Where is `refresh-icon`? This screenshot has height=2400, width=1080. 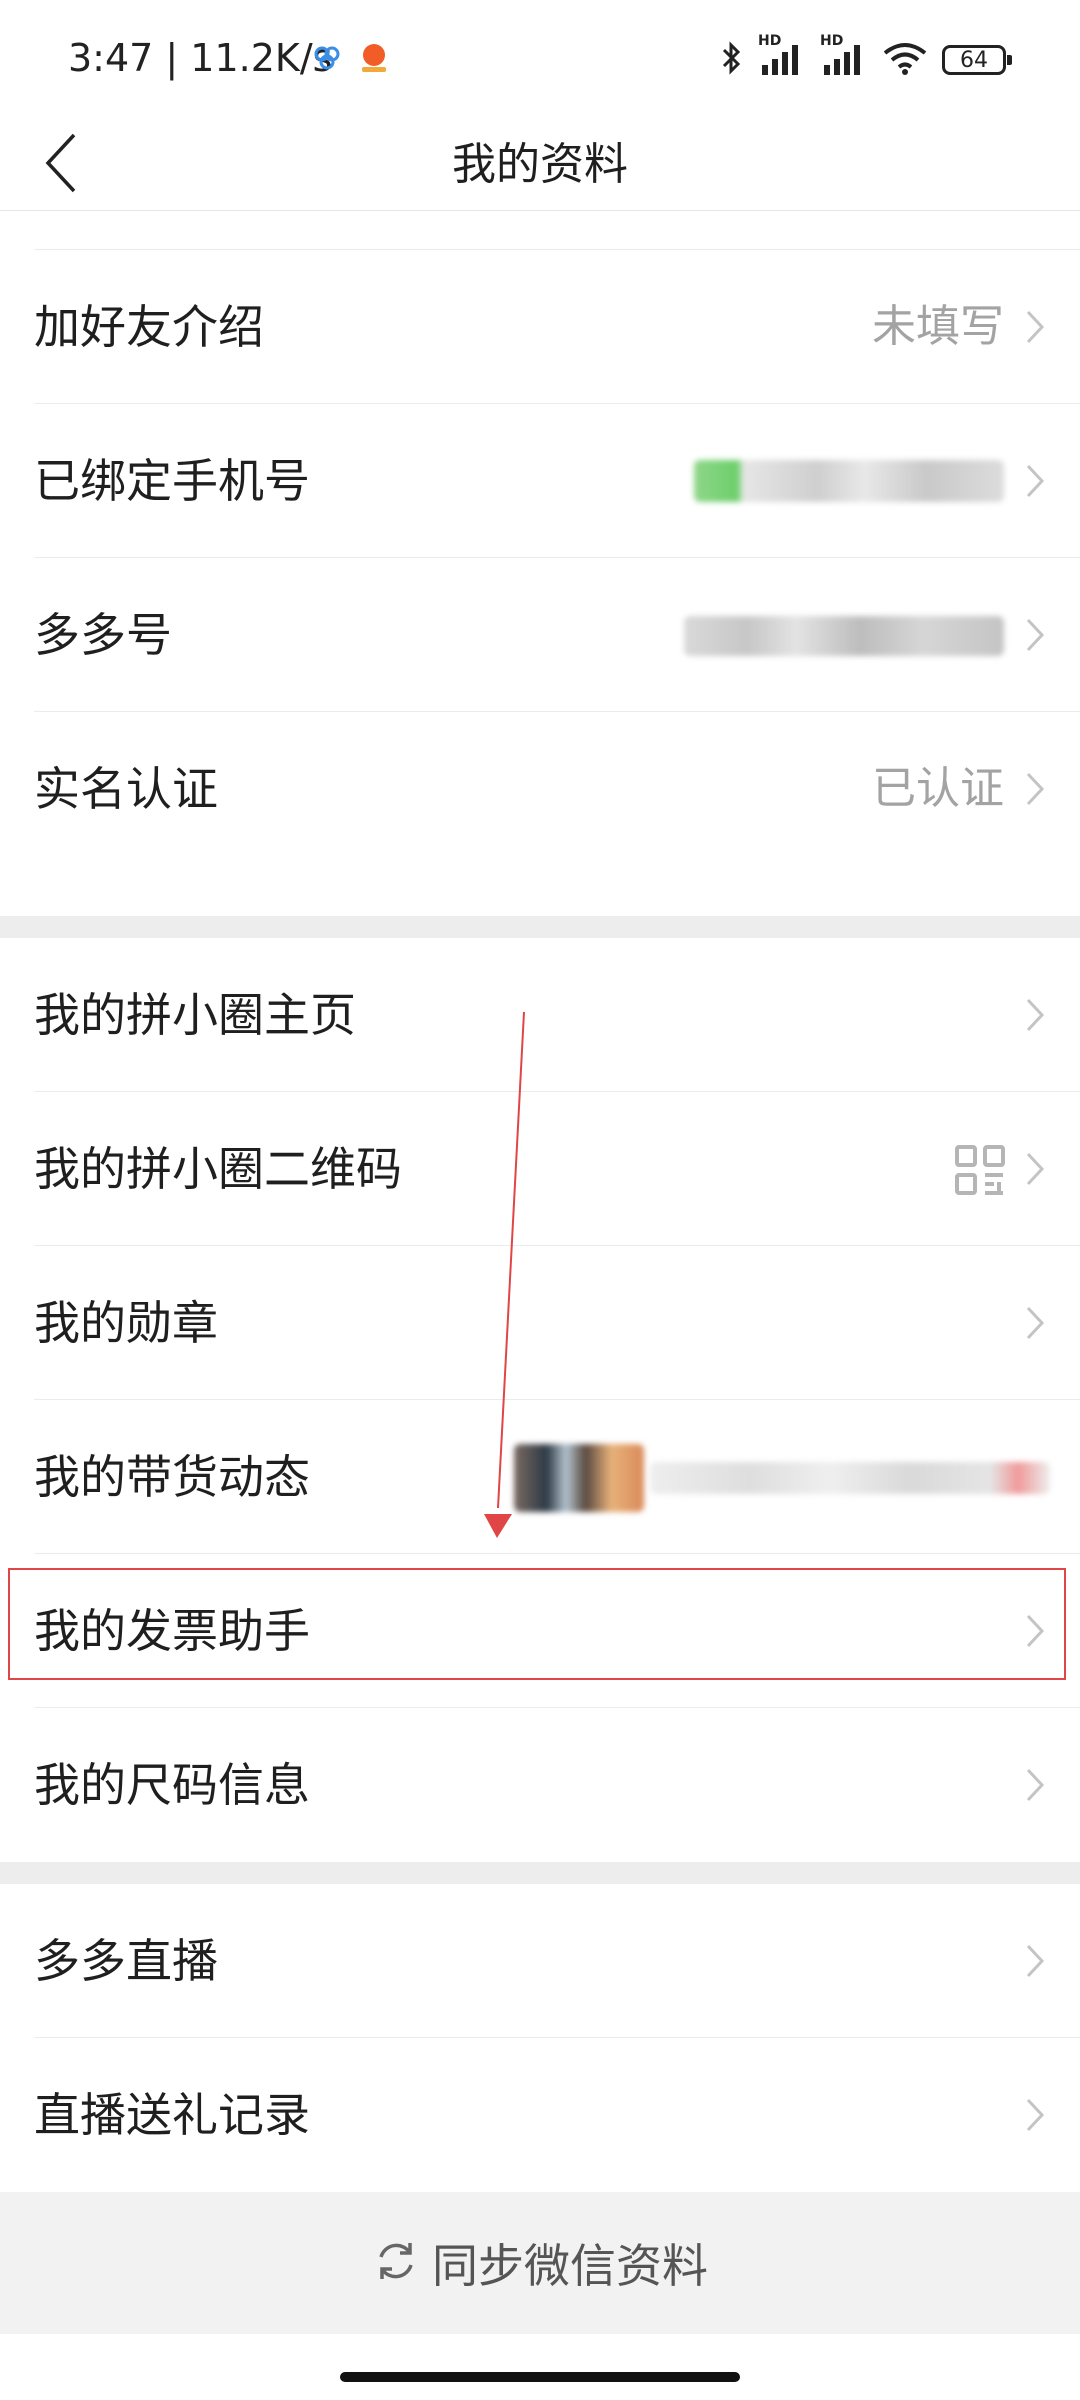
refresh-icon is located at coordinates (396, 2263).